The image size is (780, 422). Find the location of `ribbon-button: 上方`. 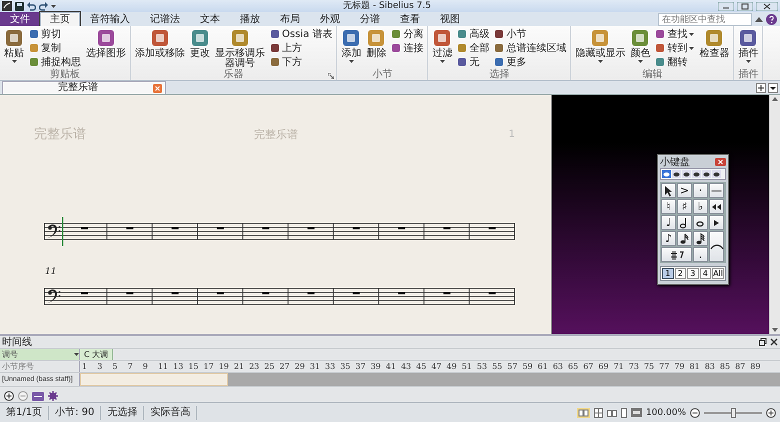

ribbon-button: 上方 is located at coordinates (301, 48).